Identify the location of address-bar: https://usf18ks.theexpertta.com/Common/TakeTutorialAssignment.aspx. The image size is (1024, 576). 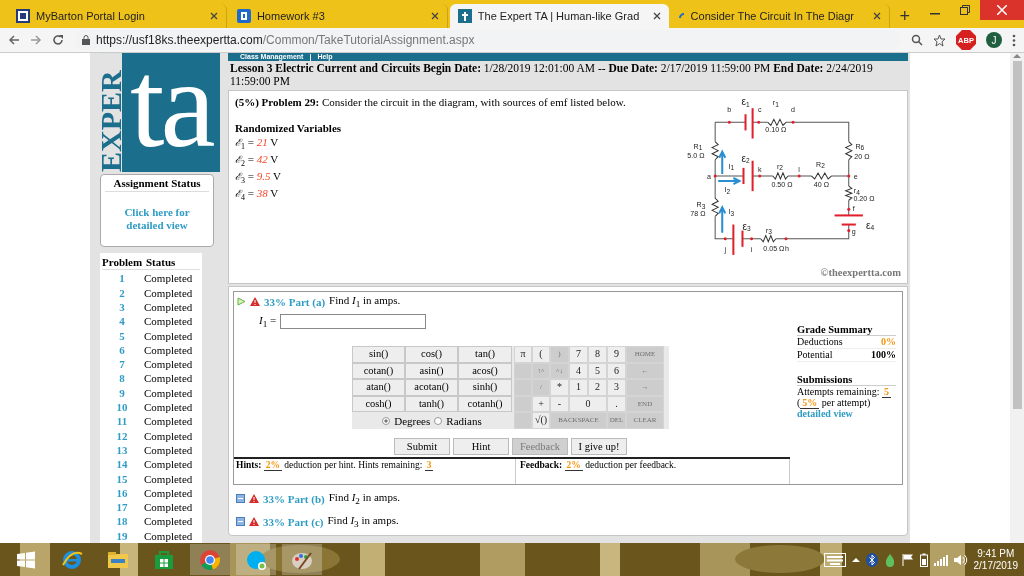
(487, 40).